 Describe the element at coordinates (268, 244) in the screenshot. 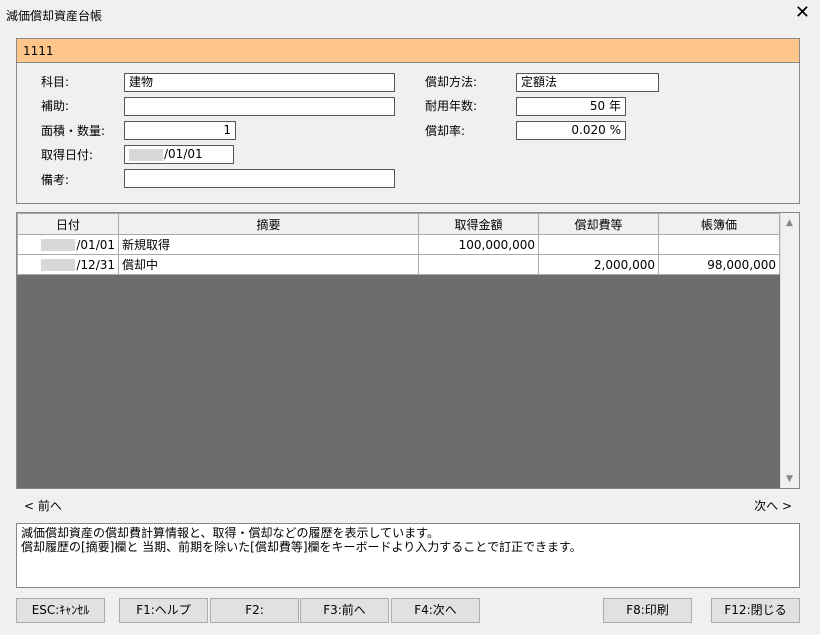

I see `cell-summary: 新規取得` at that location.